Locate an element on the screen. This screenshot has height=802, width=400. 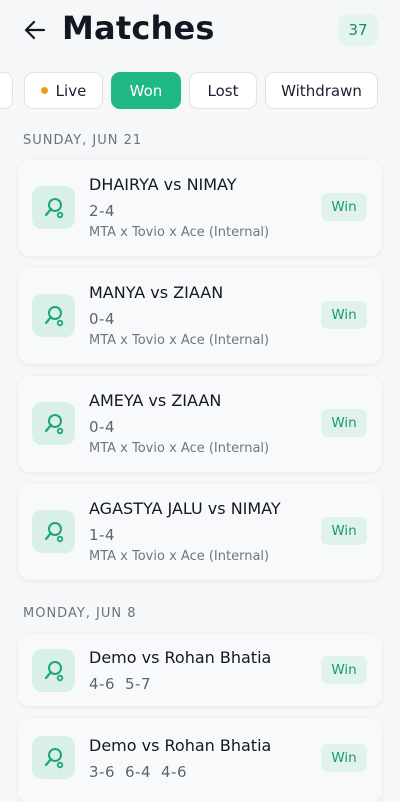
date-header: MONDAY, JUN 8 is located at coordinates (80, 613).